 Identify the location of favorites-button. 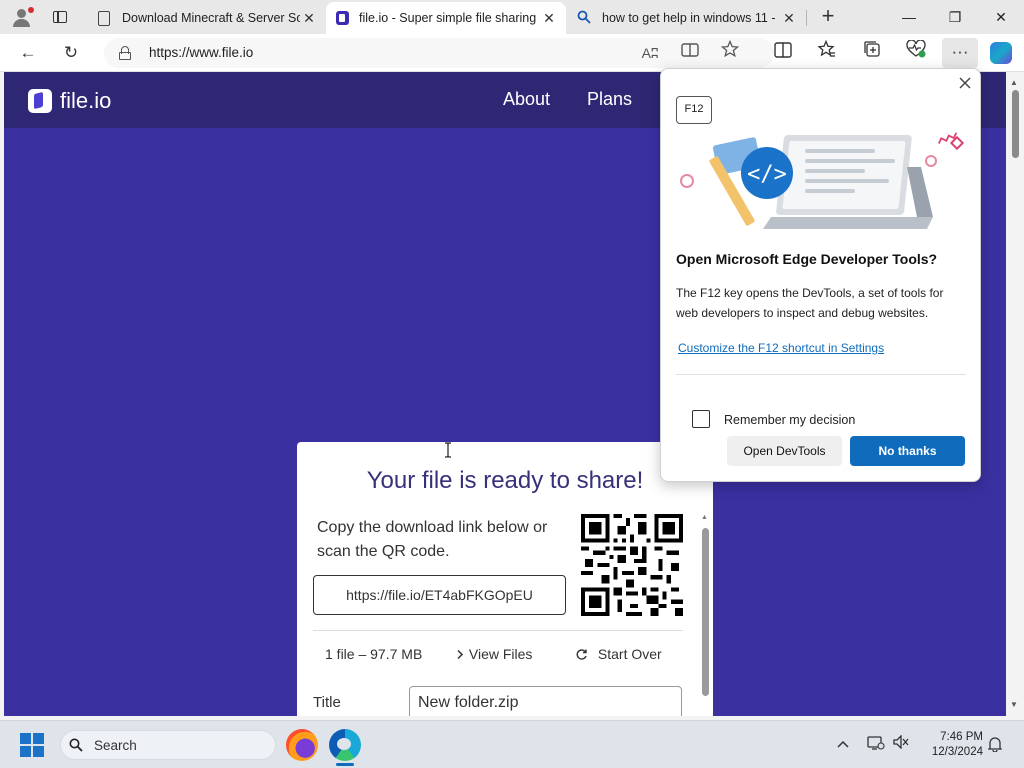
(827, 53).